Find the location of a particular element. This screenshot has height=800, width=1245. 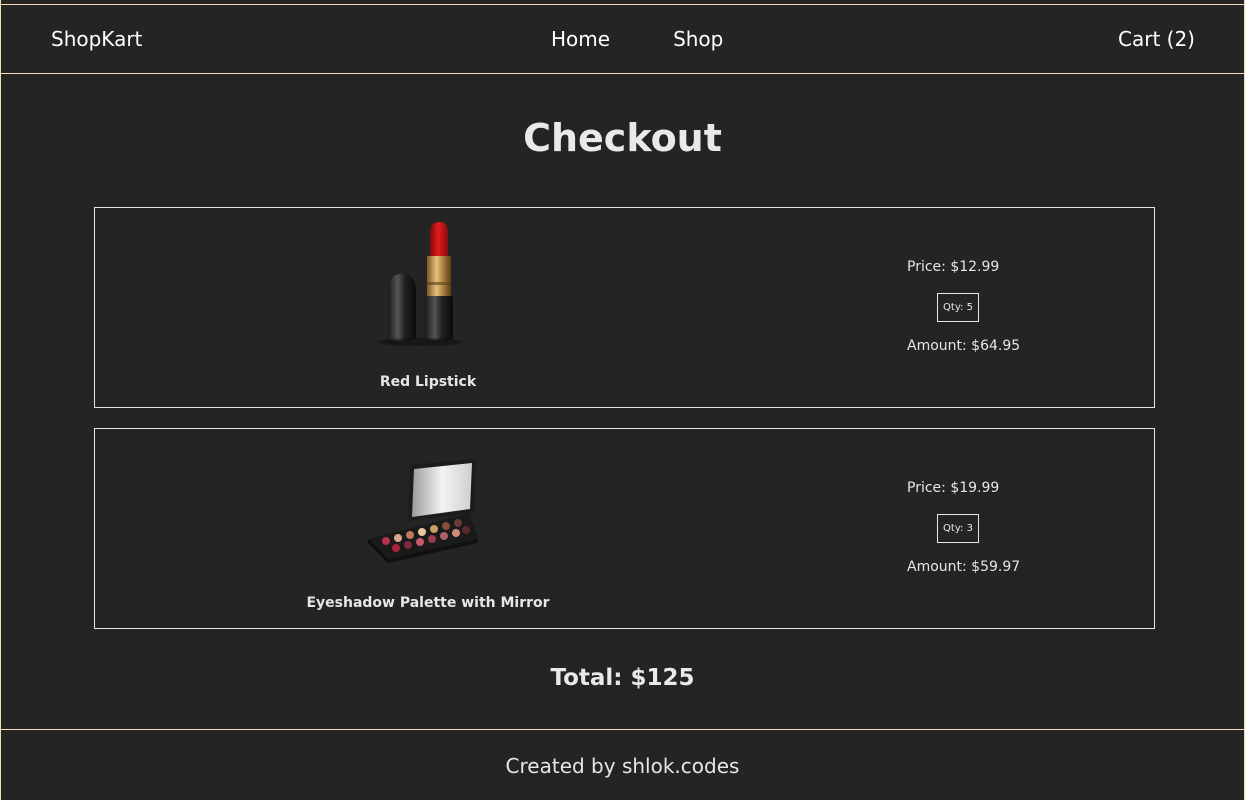

cart-link: Cart (2) is located at coordinates (1156, 39).